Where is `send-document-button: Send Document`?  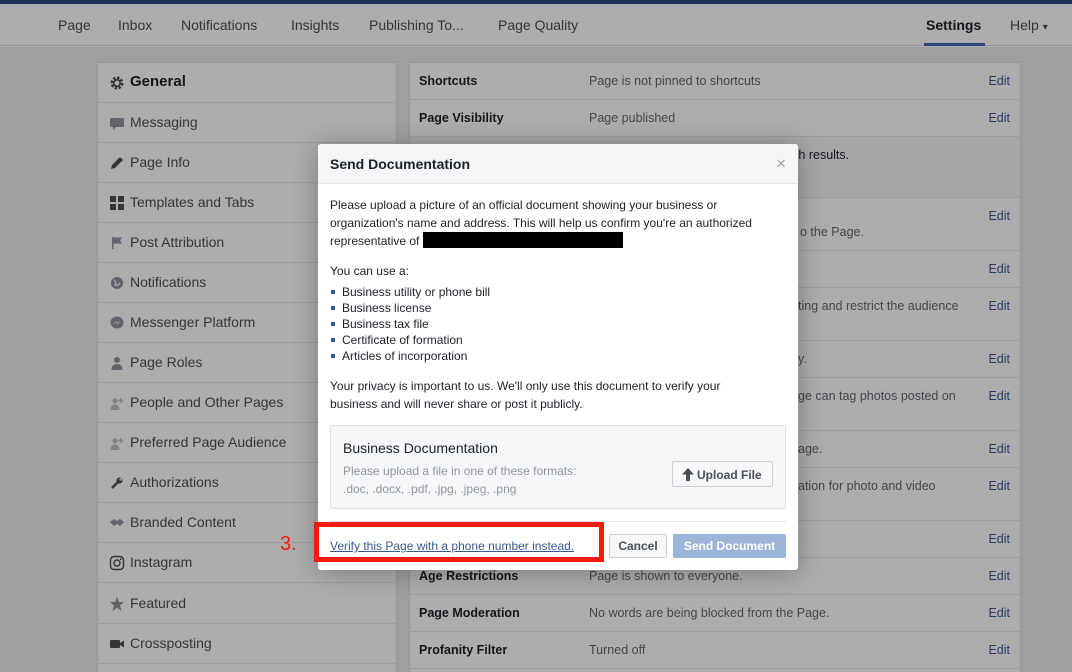
send-document-button: Send Document is located at coordinates (729, 546).